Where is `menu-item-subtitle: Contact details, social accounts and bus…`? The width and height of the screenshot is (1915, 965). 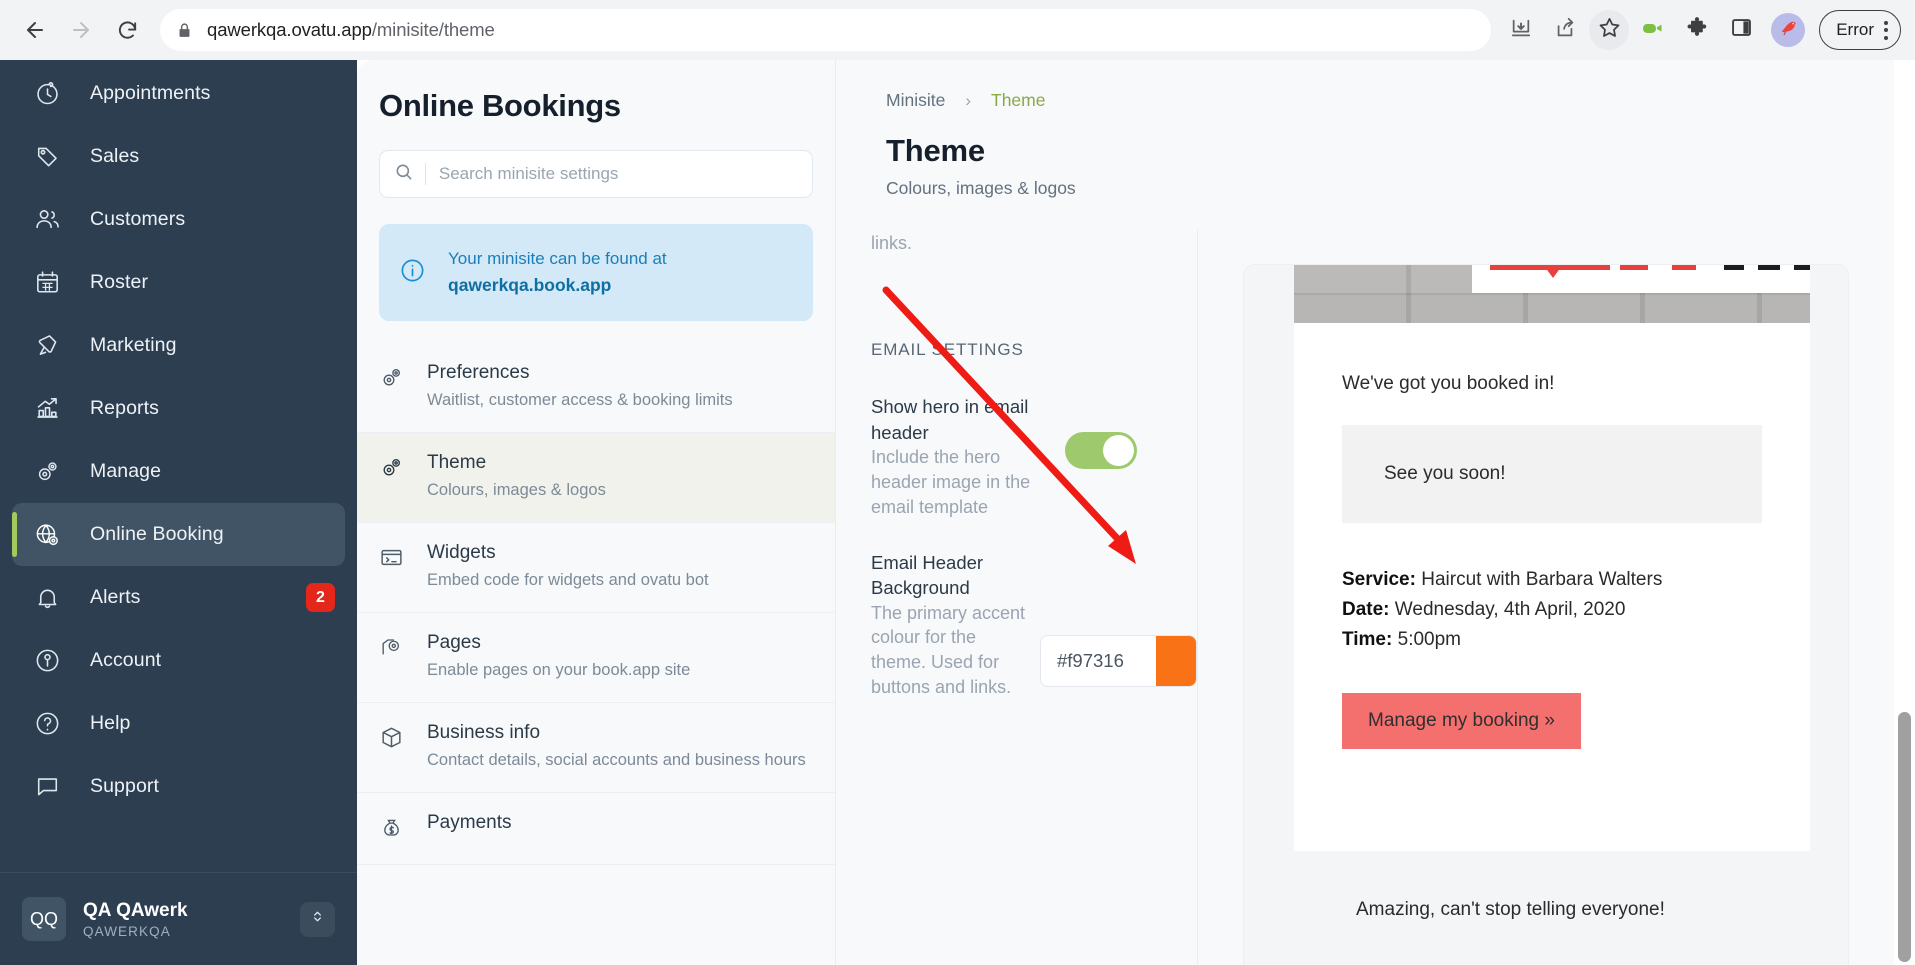 menu-item-subtitle: Contact details, social accounts and bus… is located at coordinates (616, 760).